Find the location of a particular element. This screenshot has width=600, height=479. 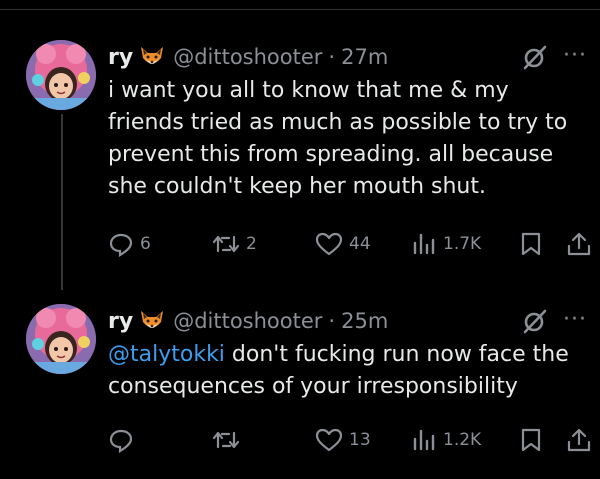

action-bar: 6 2 44 1.7K is located at coordinates (353, 246).